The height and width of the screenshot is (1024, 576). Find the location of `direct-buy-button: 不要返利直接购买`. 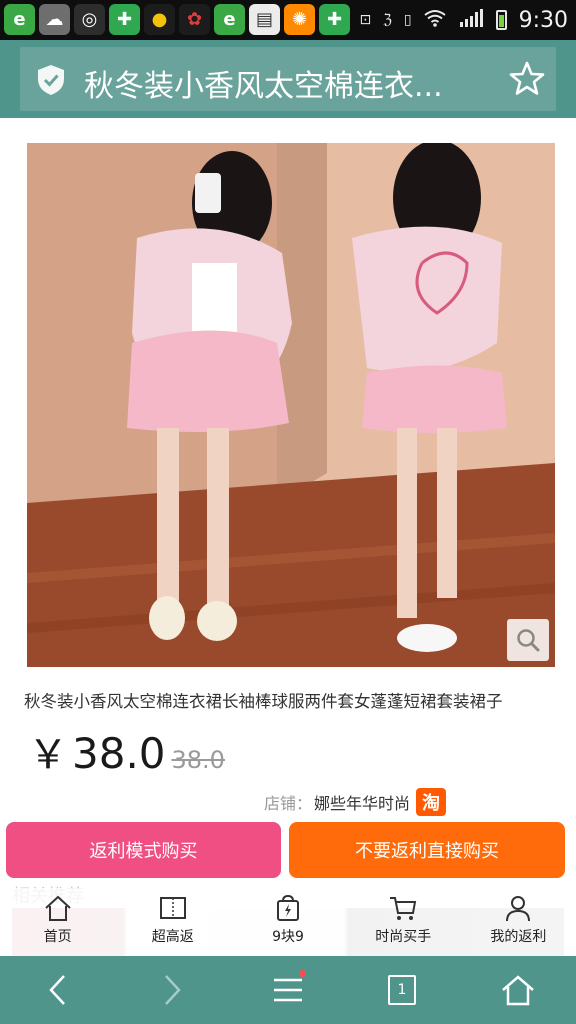

direct-buy-button: 不要返利直接购买 is located at coordinates (427, 850).